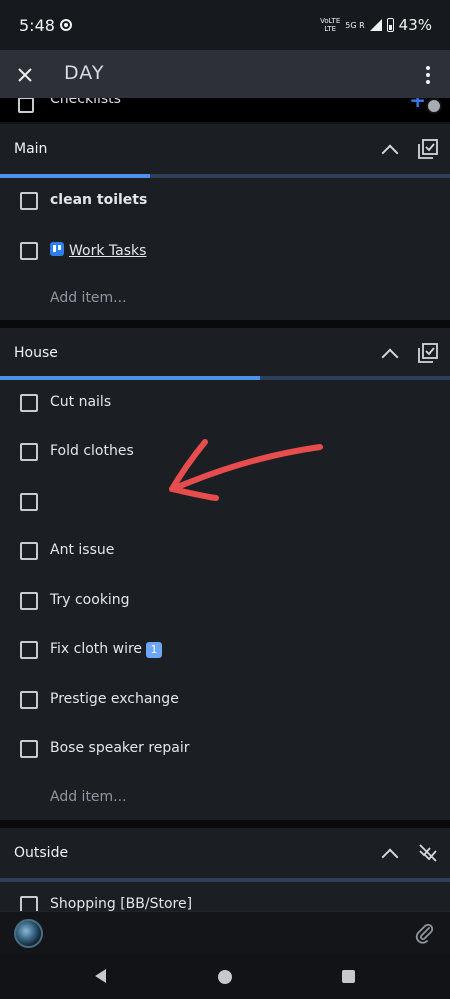 The width and height of the screenshot is (450, 999). Describe the element at coordinates (330, 21) in the screenshot. I see `volte-top: VoLTE` at that location.